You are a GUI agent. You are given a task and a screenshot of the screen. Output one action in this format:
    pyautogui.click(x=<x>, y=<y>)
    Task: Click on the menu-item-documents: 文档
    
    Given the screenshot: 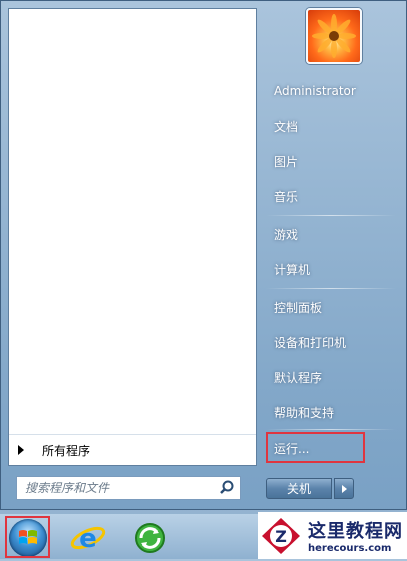 What is the action you would take?
    pyautogui.click(x=333, y=126)
    